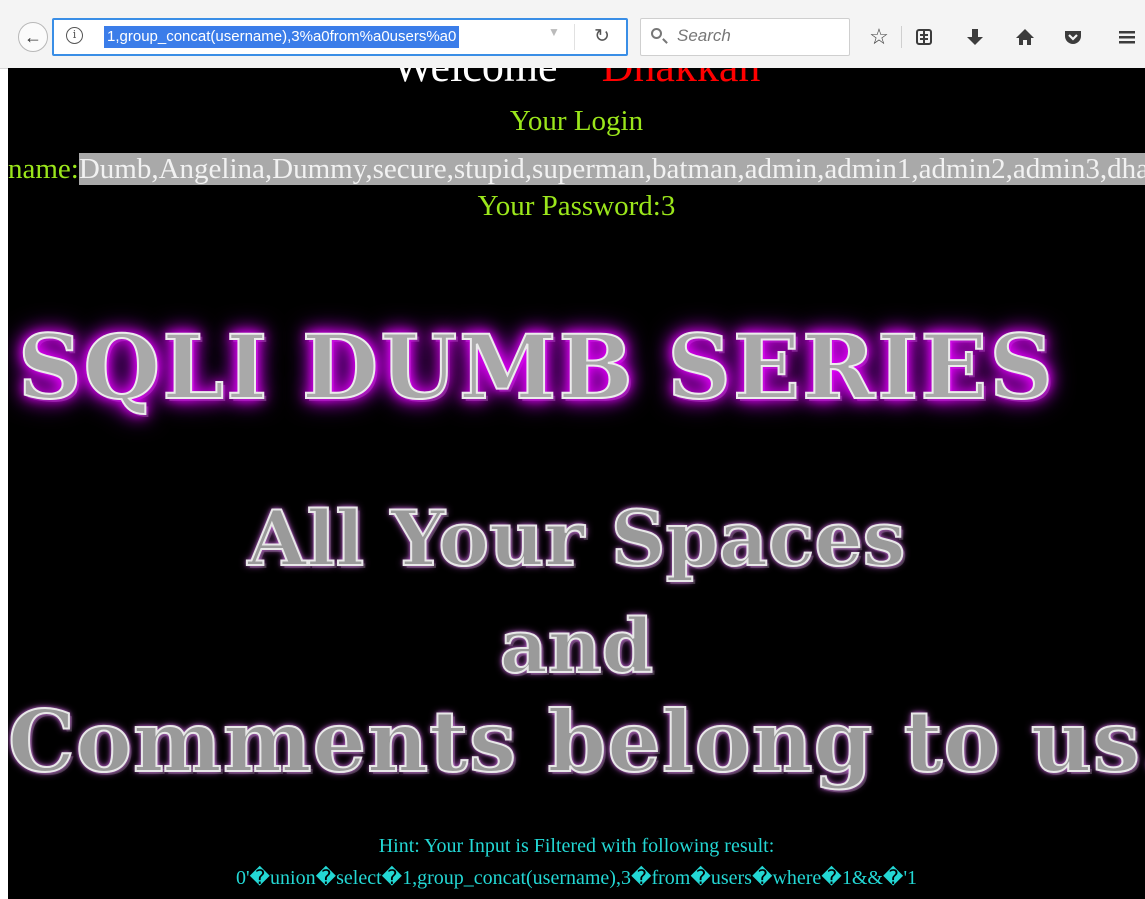 This screenshot has height=899, width=1145. I want to click on welcome-text: Welcome, so click(475, 79).